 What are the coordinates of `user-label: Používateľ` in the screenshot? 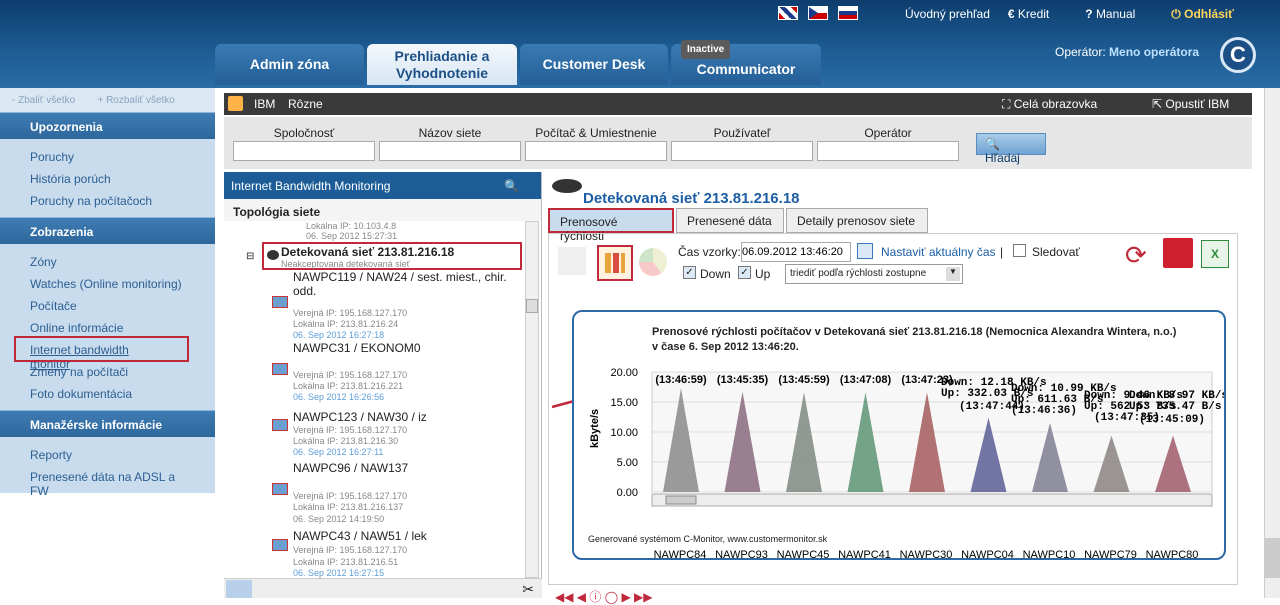 It's located at (742, 133).